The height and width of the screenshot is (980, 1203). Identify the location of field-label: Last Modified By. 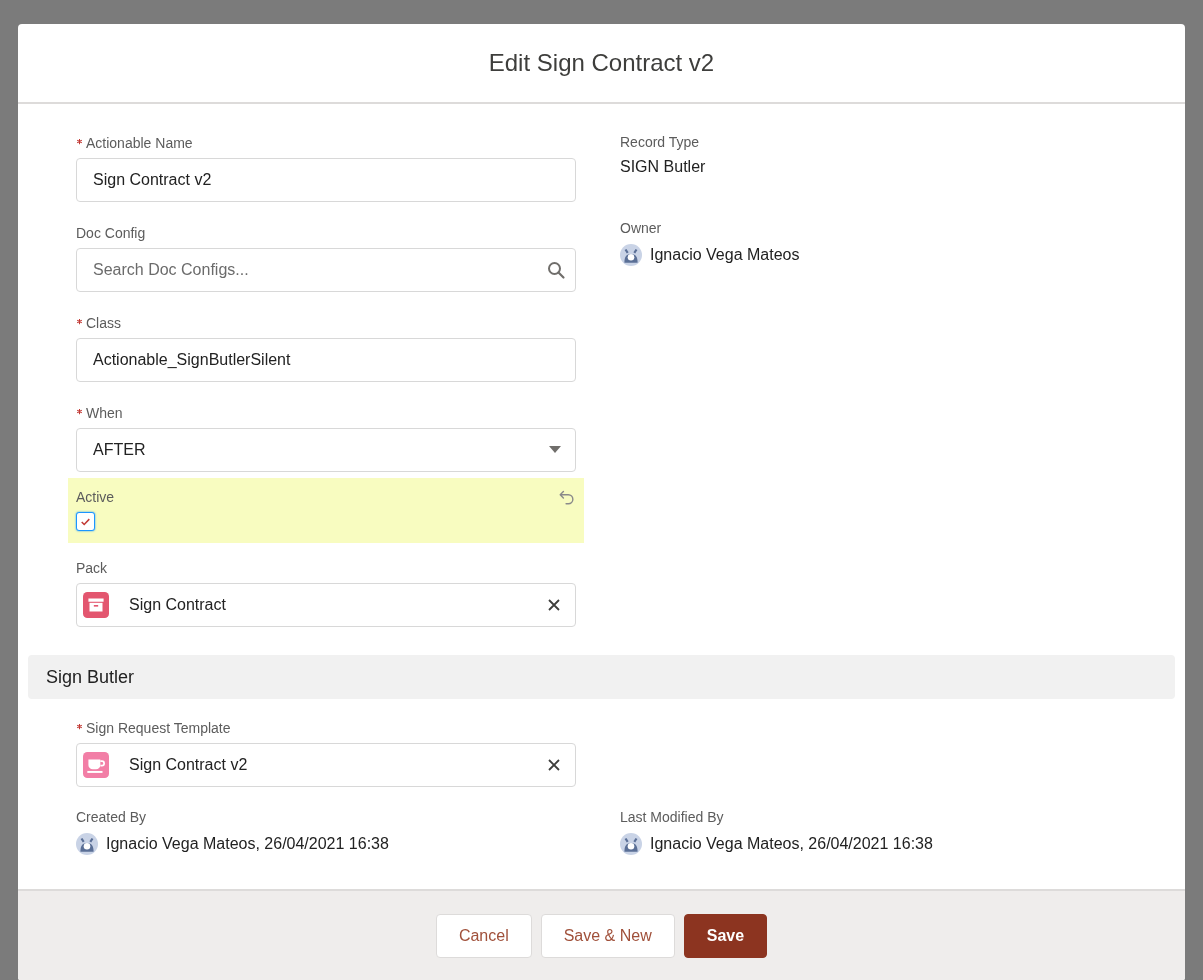
(672, 817).